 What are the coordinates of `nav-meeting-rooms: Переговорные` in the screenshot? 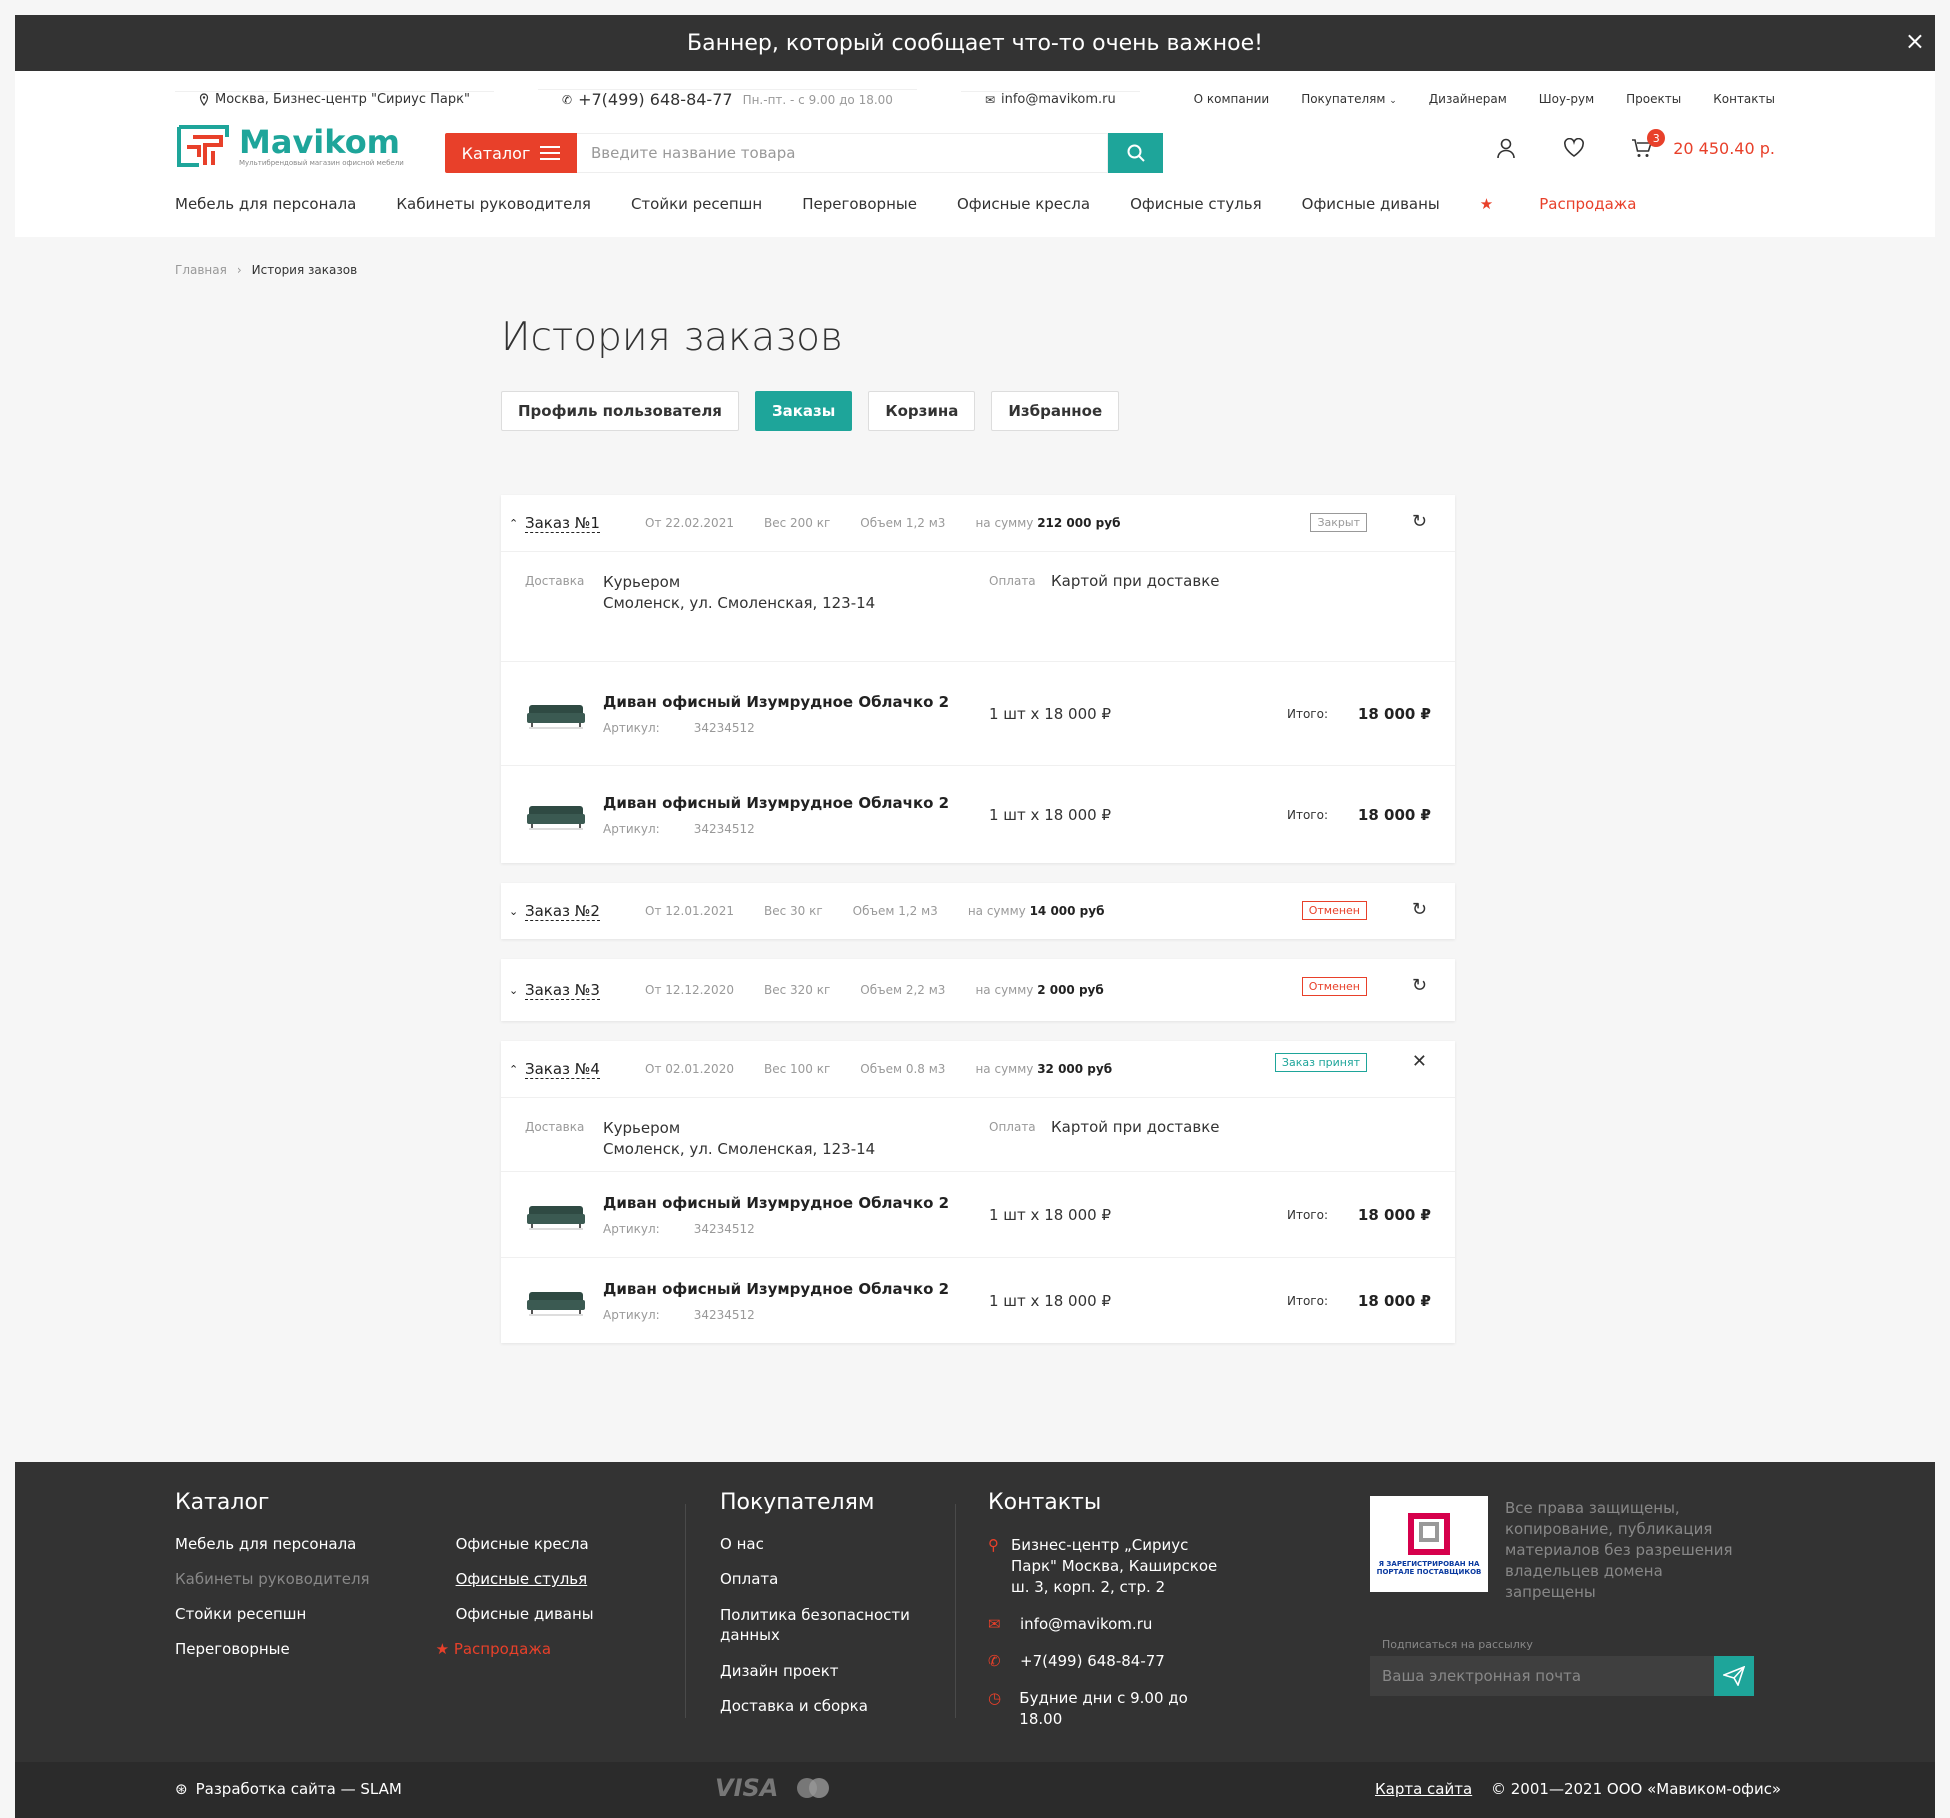 It's located at (859, 204).